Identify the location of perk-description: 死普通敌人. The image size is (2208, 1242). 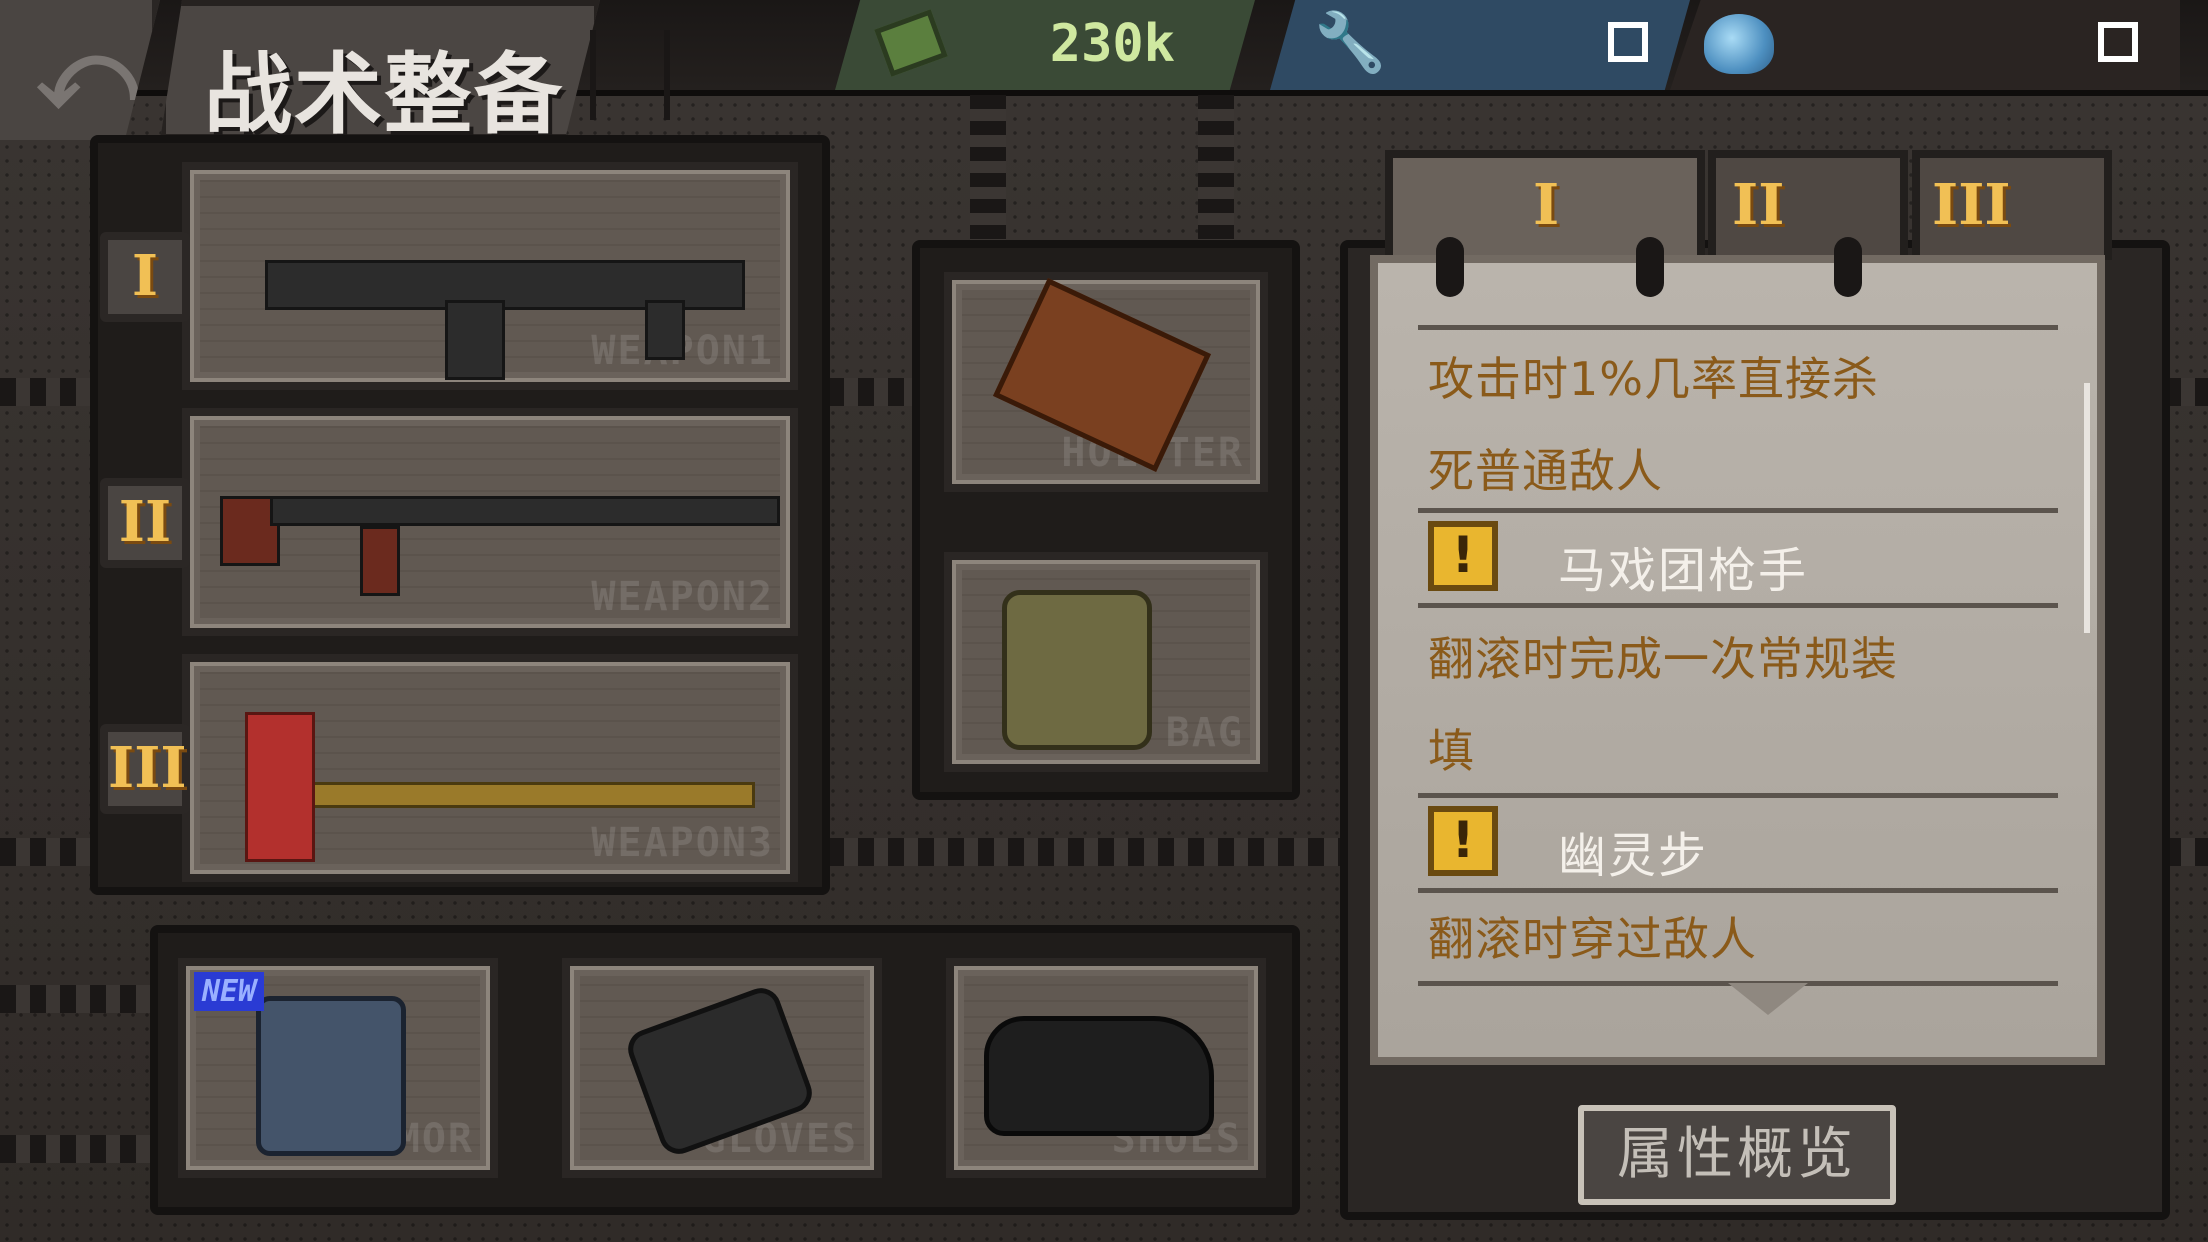
(1545, 471).